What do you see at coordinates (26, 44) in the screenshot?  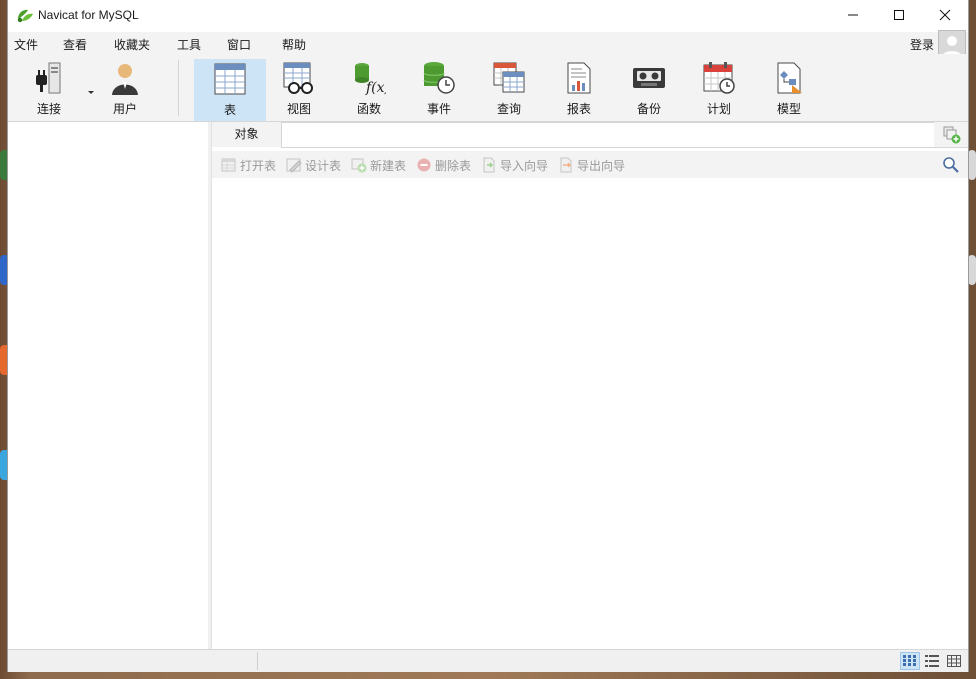 I see `menu-file: 文件` at bounding box center [26, 44].